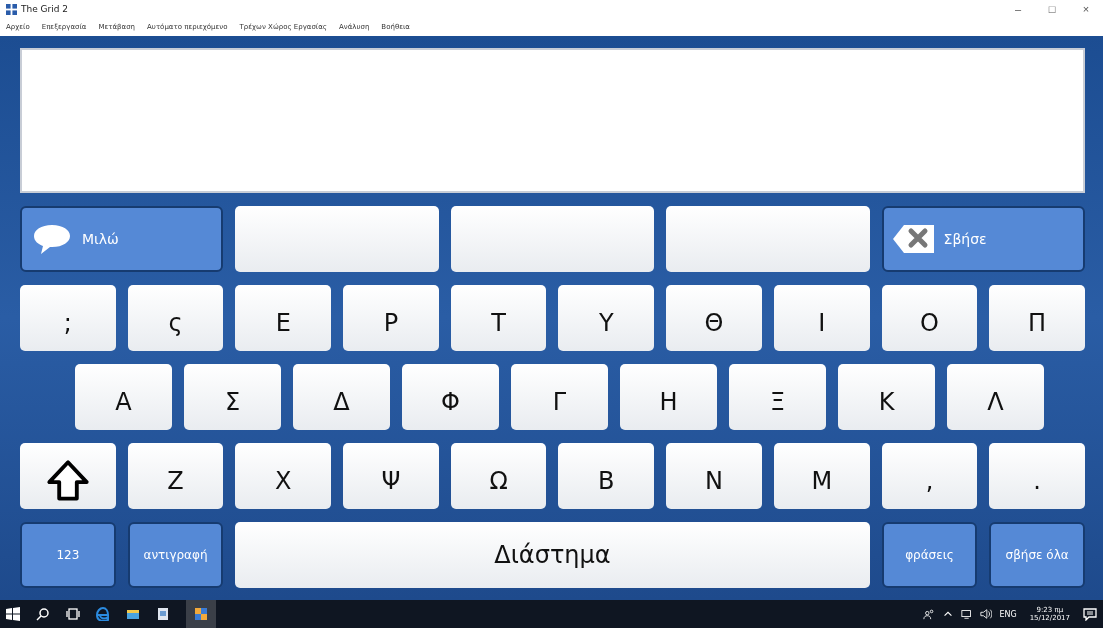 The height and width of the screenshot is (628, 1103). What do you see at coordinates (1037, 476) in the screenshot?
I see `key: .` at bounding box center [1037, 476].